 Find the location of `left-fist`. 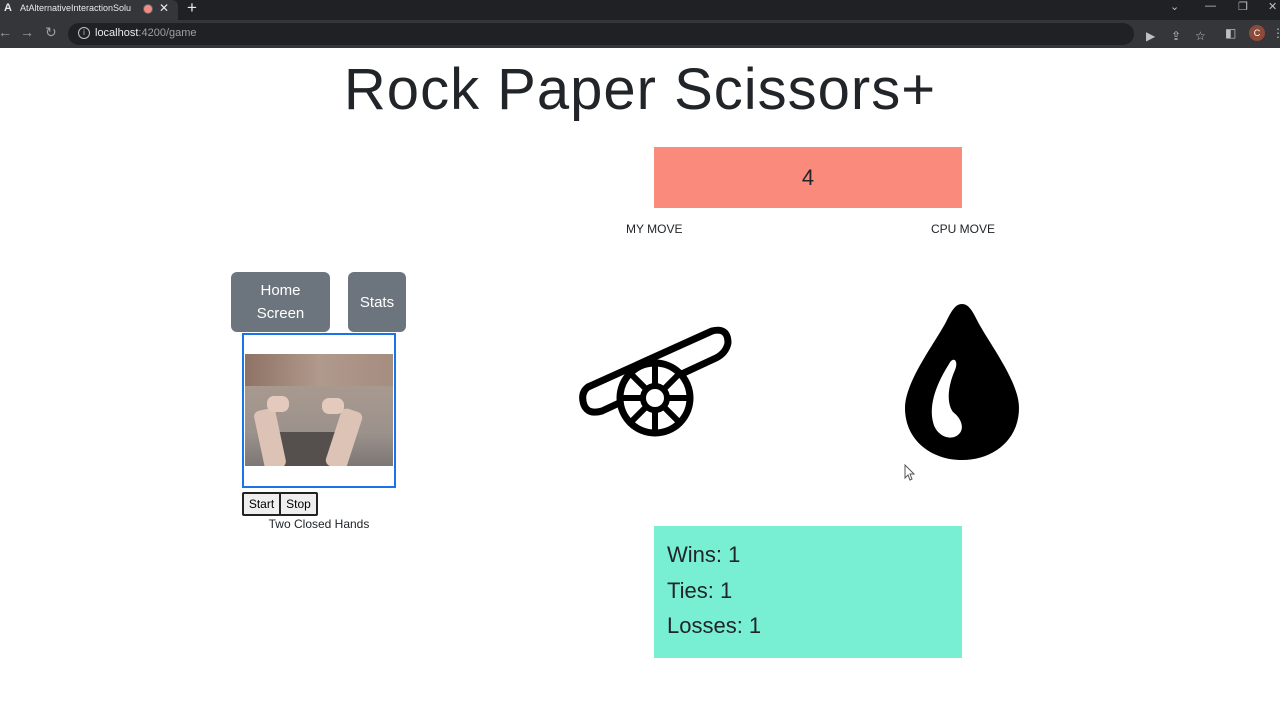

left-fist is located at coordinates (278, 404).